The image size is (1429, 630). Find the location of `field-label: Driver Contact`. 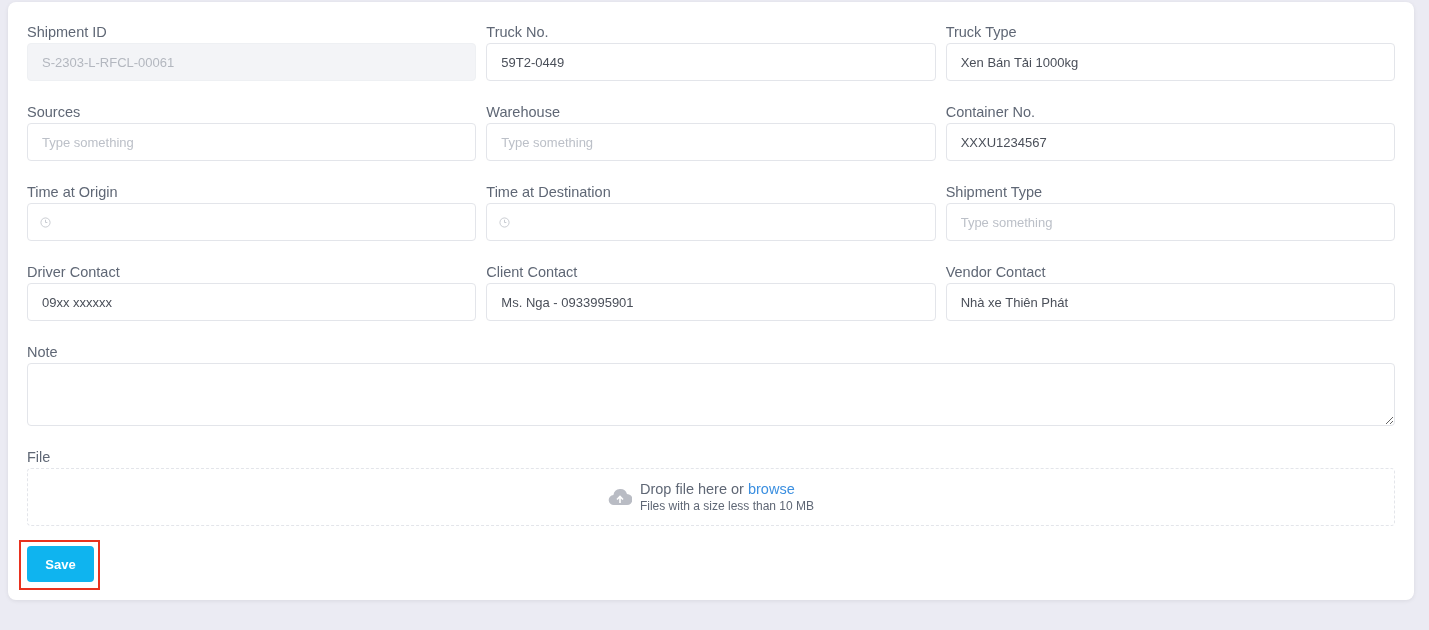

field-label: Driver Contact is located at coordinates (73, 272).